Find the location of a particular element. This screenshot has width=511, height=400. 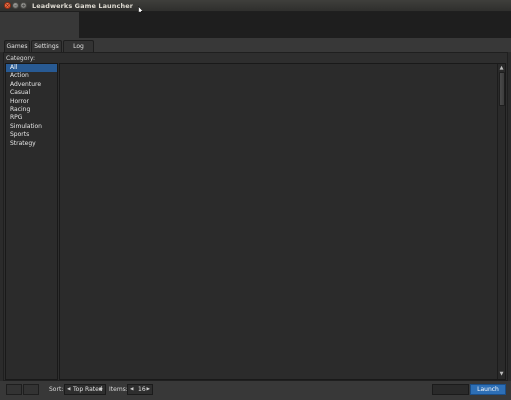

items-label: Items: is located at coordinates (118, 389).